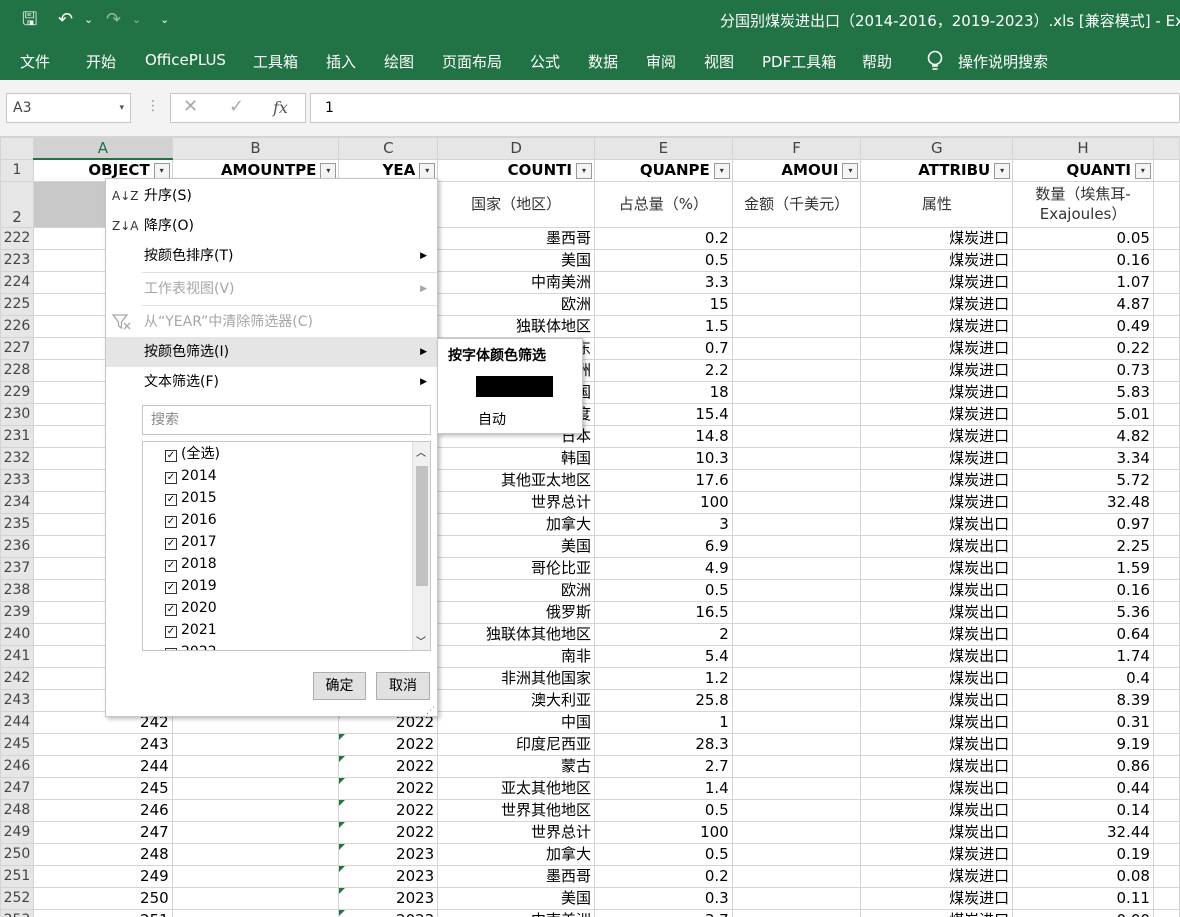  Describe the element at coordinates (516, 876) in the screenshot. I see `cell-country: 墨西哥` at that location.